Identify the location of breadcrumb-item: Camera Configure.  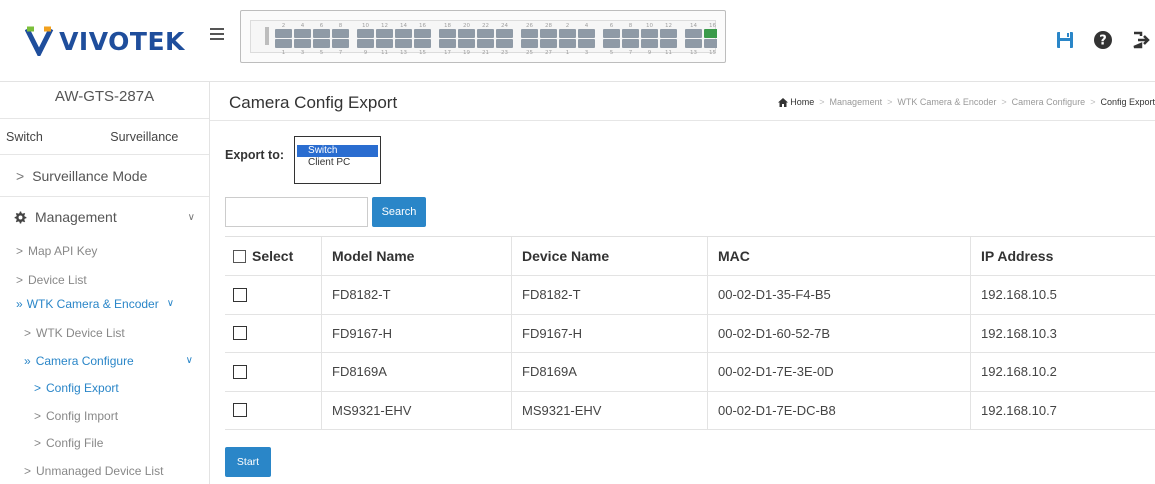
(1049, 102).